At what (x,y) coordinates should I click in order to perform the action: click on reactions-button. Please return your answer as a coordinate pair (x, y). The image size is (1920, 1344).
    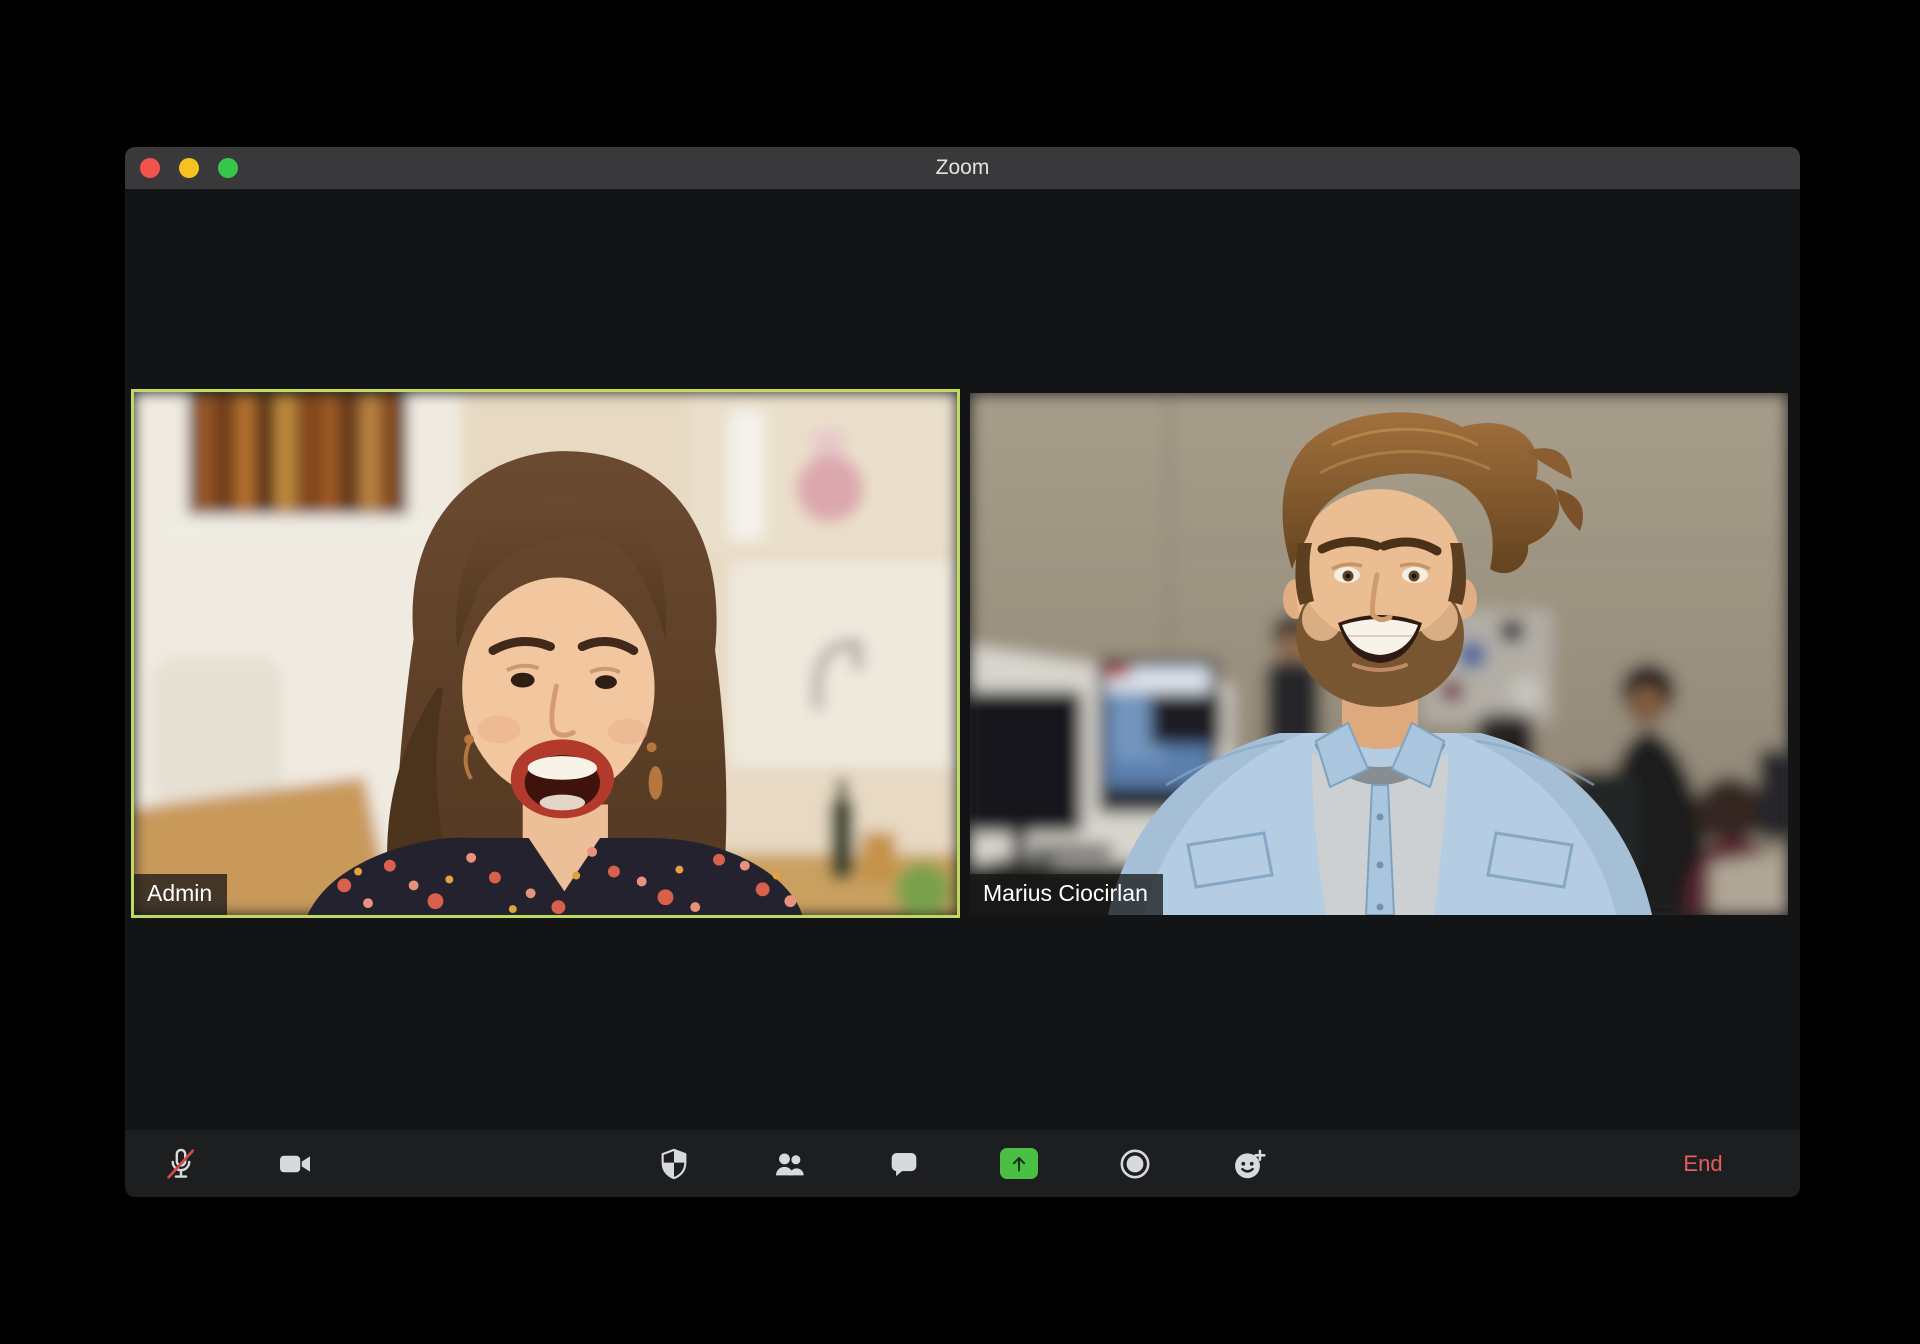
    Looking at the image, I should click on (1249, 1164).